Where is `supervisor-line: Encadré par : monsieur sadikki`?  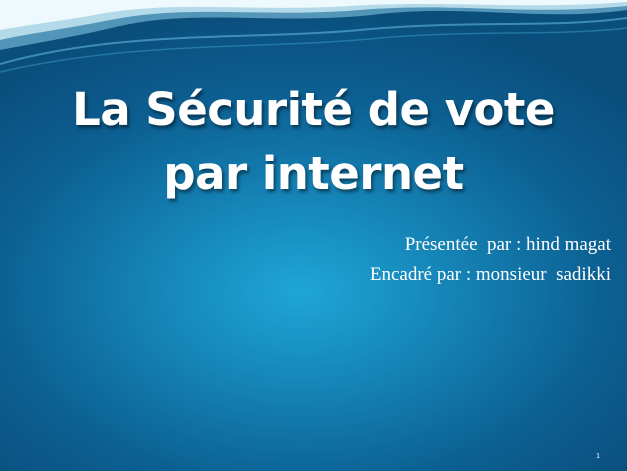
supervisor-line: Encadré par : monsieur sadikki is located at coordinates (490, 274).